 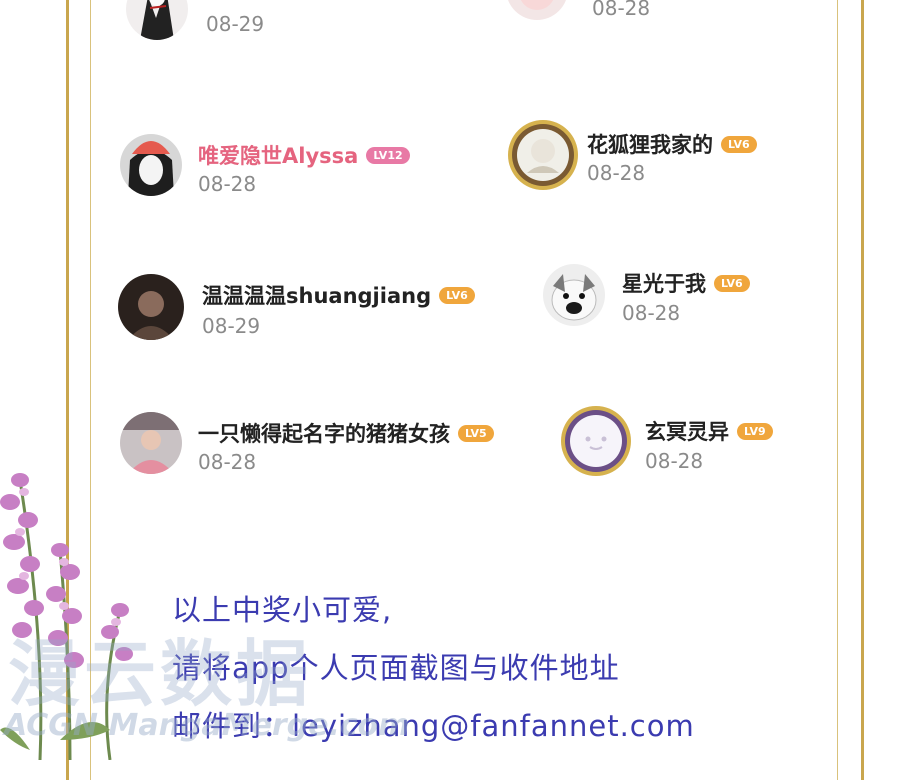 What do you see at coordinates (278, 156) in the screenshot?
I see `winner-name-text: 唯爱隐世Alyssa` at bounding box center [278, 156].